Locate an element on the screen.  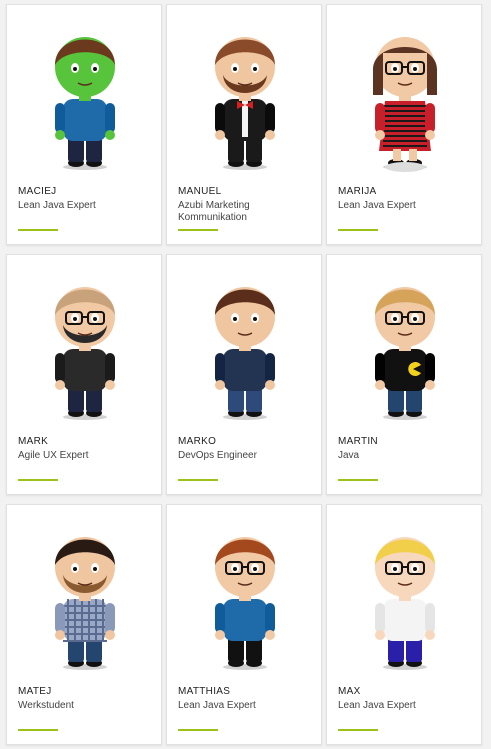
team-card-mark: MARK Agile UX Expert is located at coordinates (84, 374).